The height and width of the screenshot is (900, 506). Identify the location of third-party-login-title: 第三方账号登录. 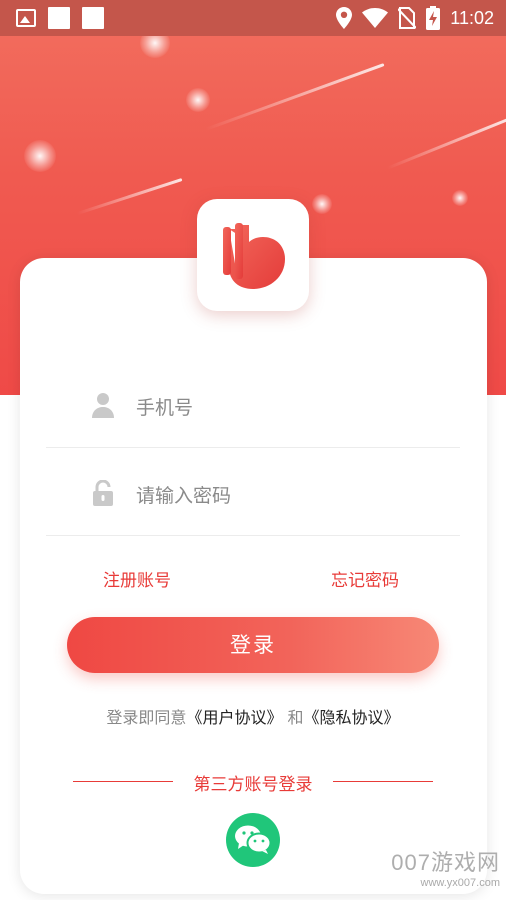
(253, 785).